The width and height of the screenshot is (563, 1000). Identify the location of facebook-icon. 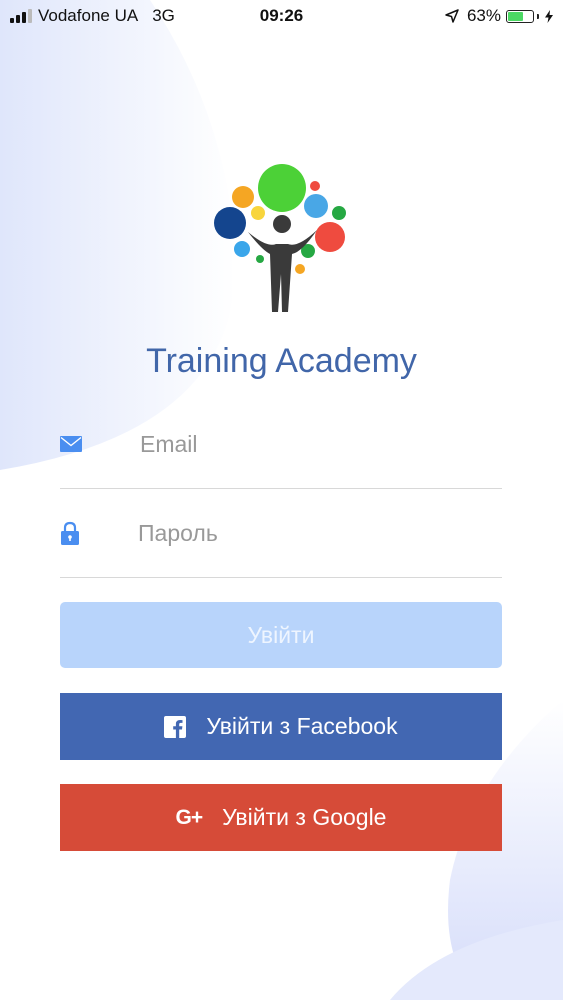
(175, 726).